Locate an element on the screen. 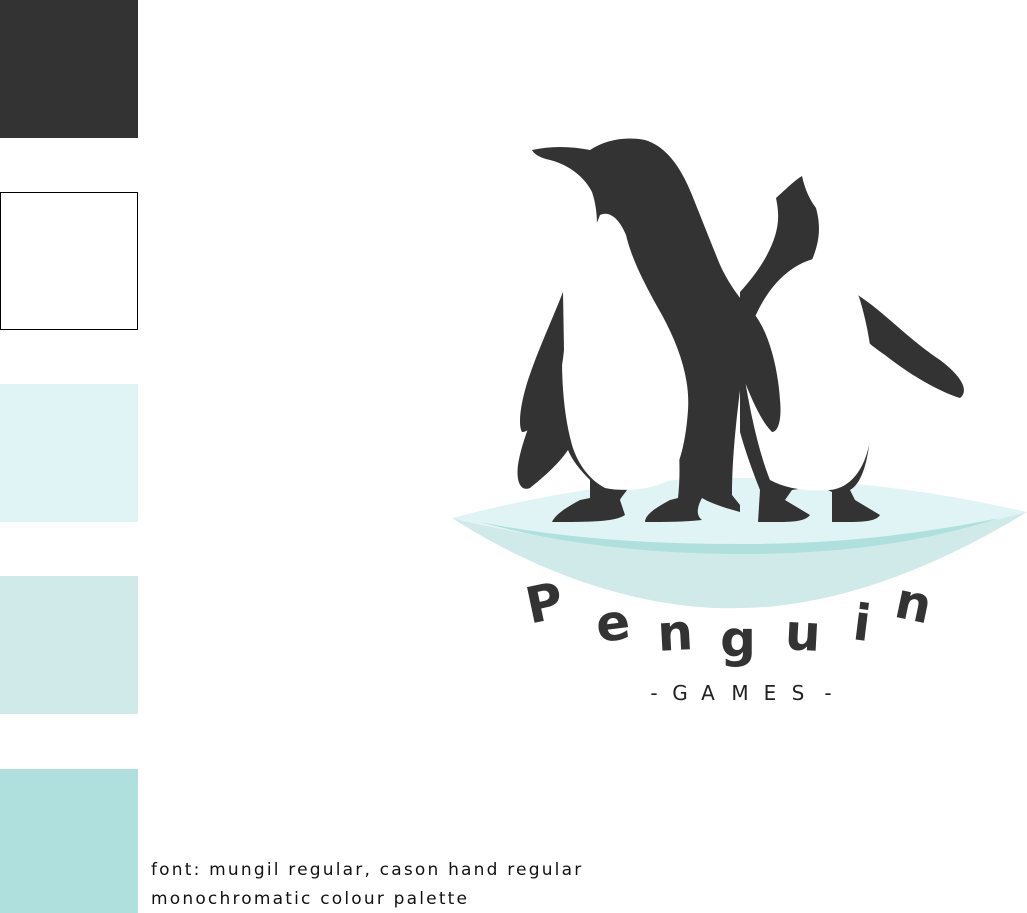  palette-note: monochromatic colour palette is located at coordinates (310, 899).